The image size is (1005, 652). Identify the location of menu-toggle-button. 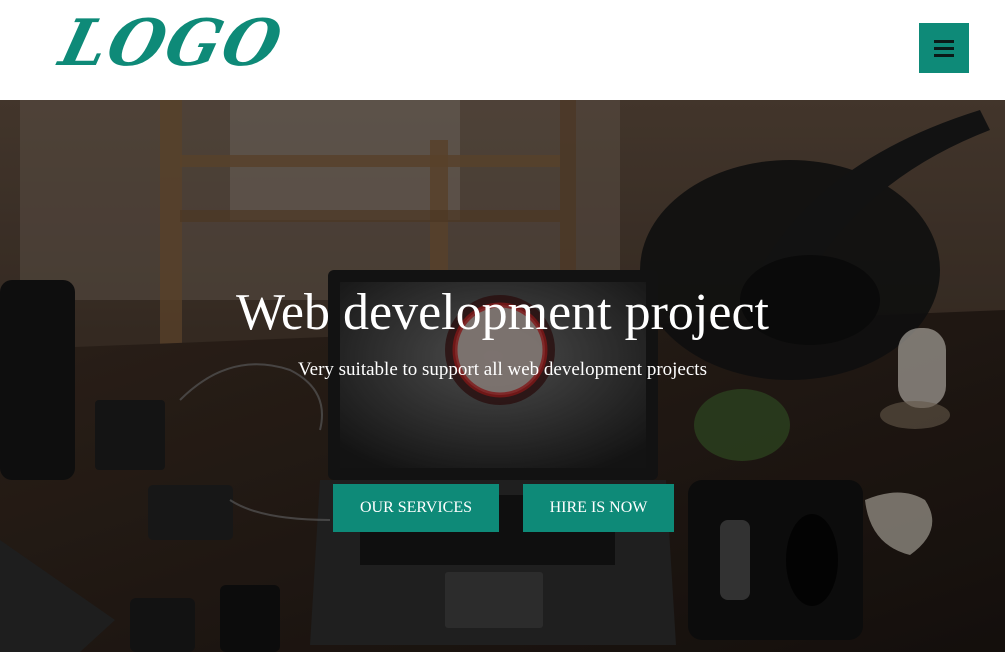
(944, 48).